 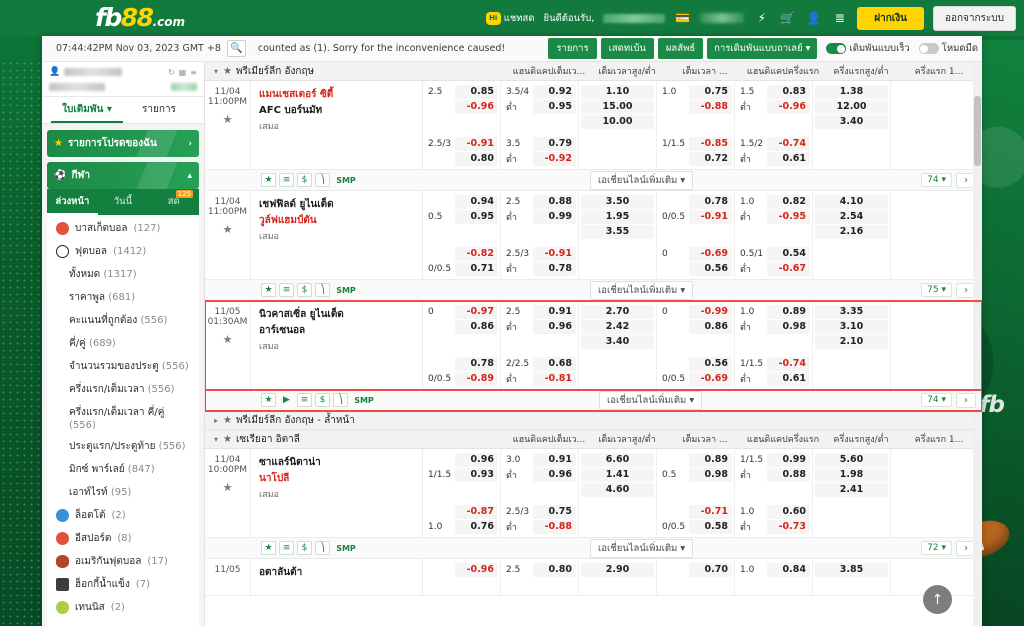 What do you see at coordinates (851, 459) in the screenshot?
I see `odds-cell: 5.60` at bounding box center [851, 459].